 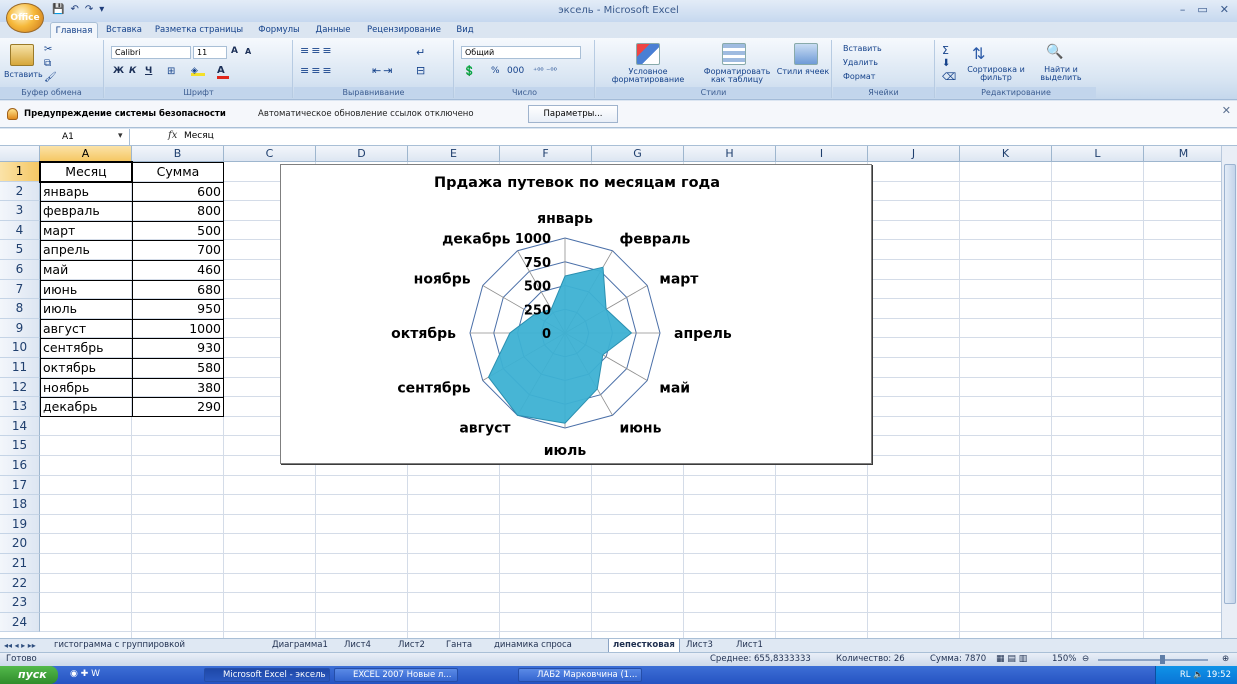 What do you see at coordinates (267, 675) in the screenshot?
I see `taskbar-item-excel: Microsoft Excel - эксель` at bounding box center [267, 675].